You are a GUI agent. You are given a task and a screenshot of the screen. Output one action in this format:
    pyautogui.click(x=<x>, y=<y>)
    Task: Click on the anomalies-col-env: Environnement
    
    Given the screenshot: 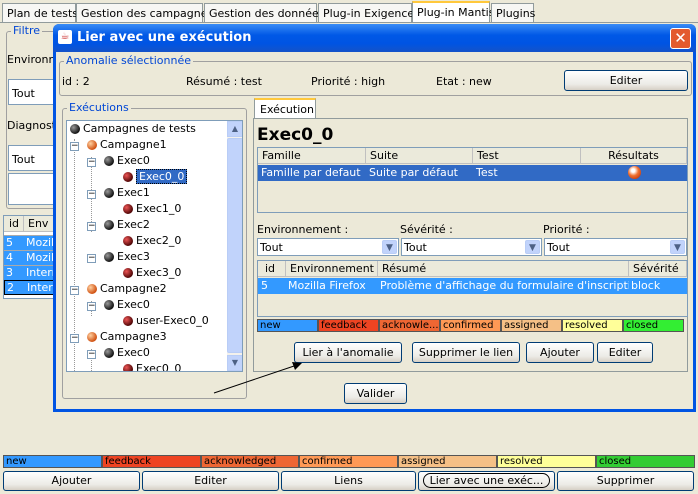 What is the action you would take?
    pyautogui.click(x=332, y=269)
    